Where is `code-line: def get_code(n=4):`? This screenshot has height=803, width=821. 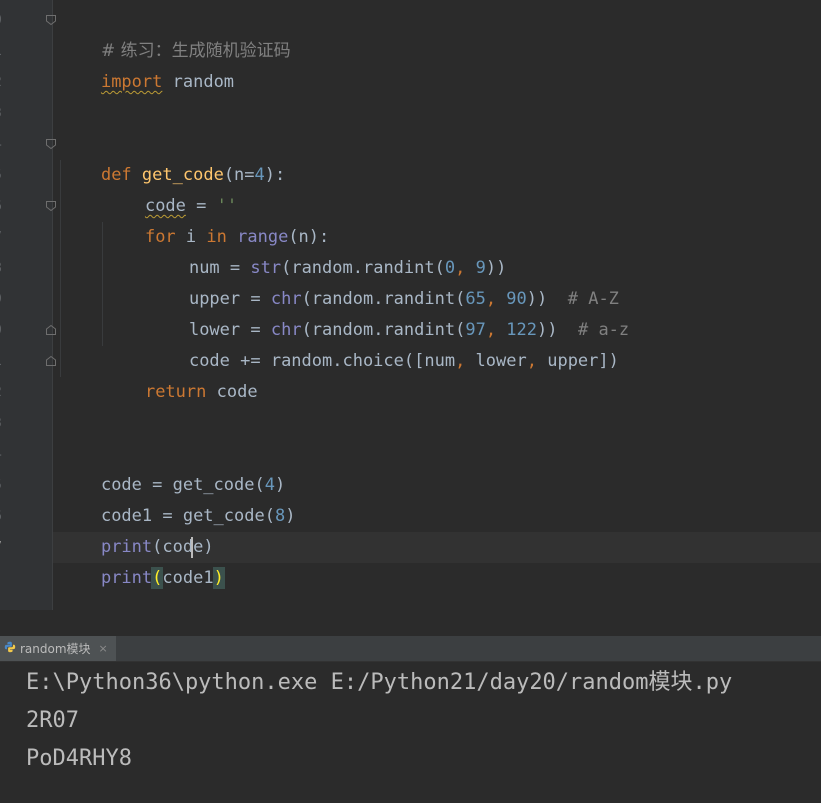
code-line: def get_code(n=4): is located at coordinates (172, 157).